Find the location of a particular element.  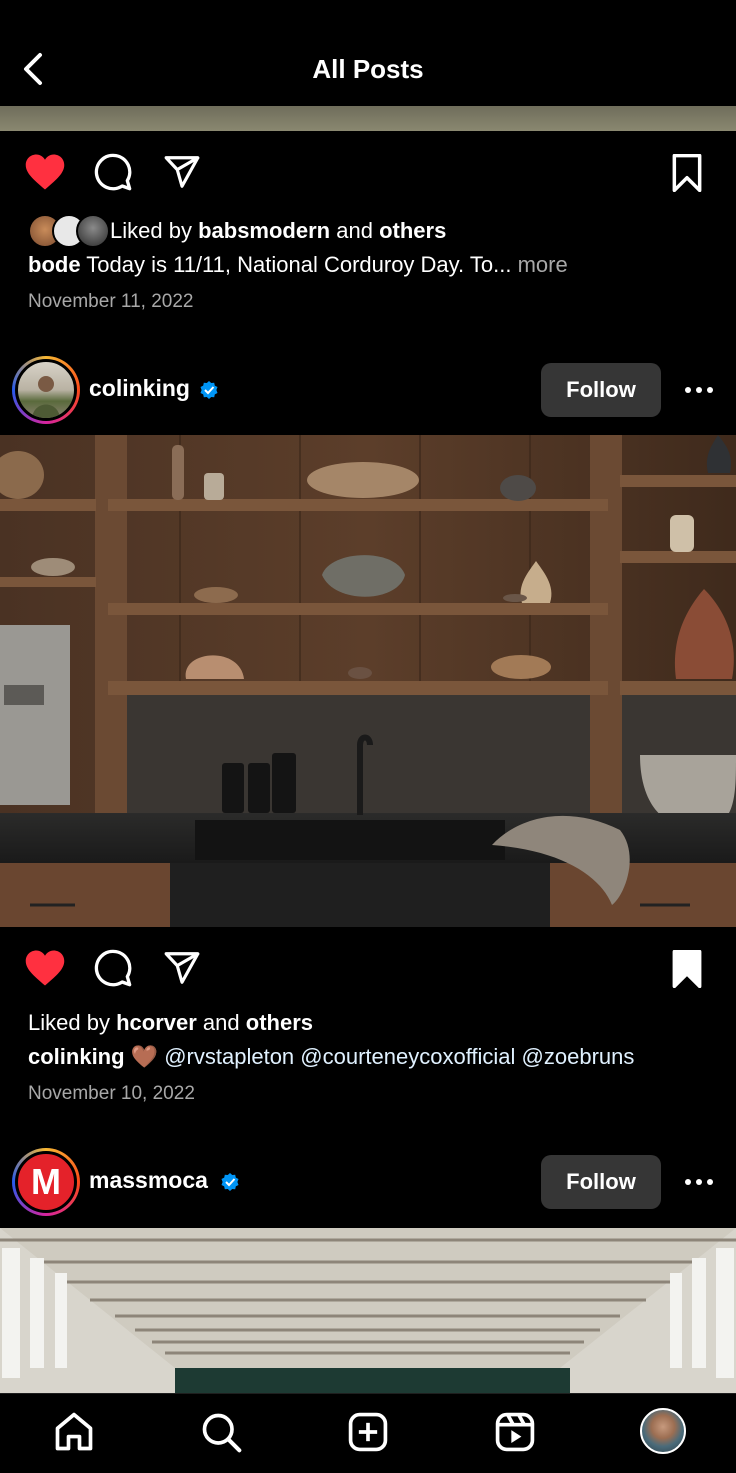

post2-likes-line: Liked by hcorver and others is located at coordinates (170, 1023).